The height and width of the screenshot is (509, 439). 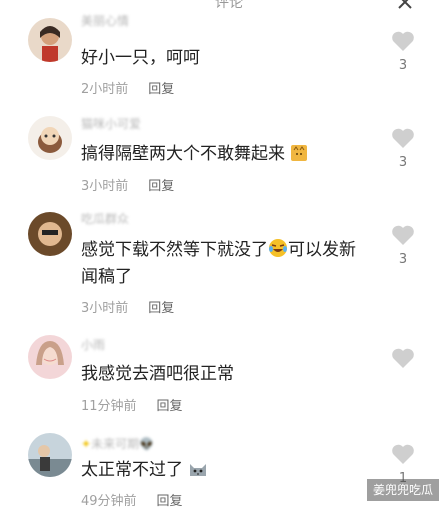 I want to click on comment-text: 太正常不过了, so click(x=144, y=472).